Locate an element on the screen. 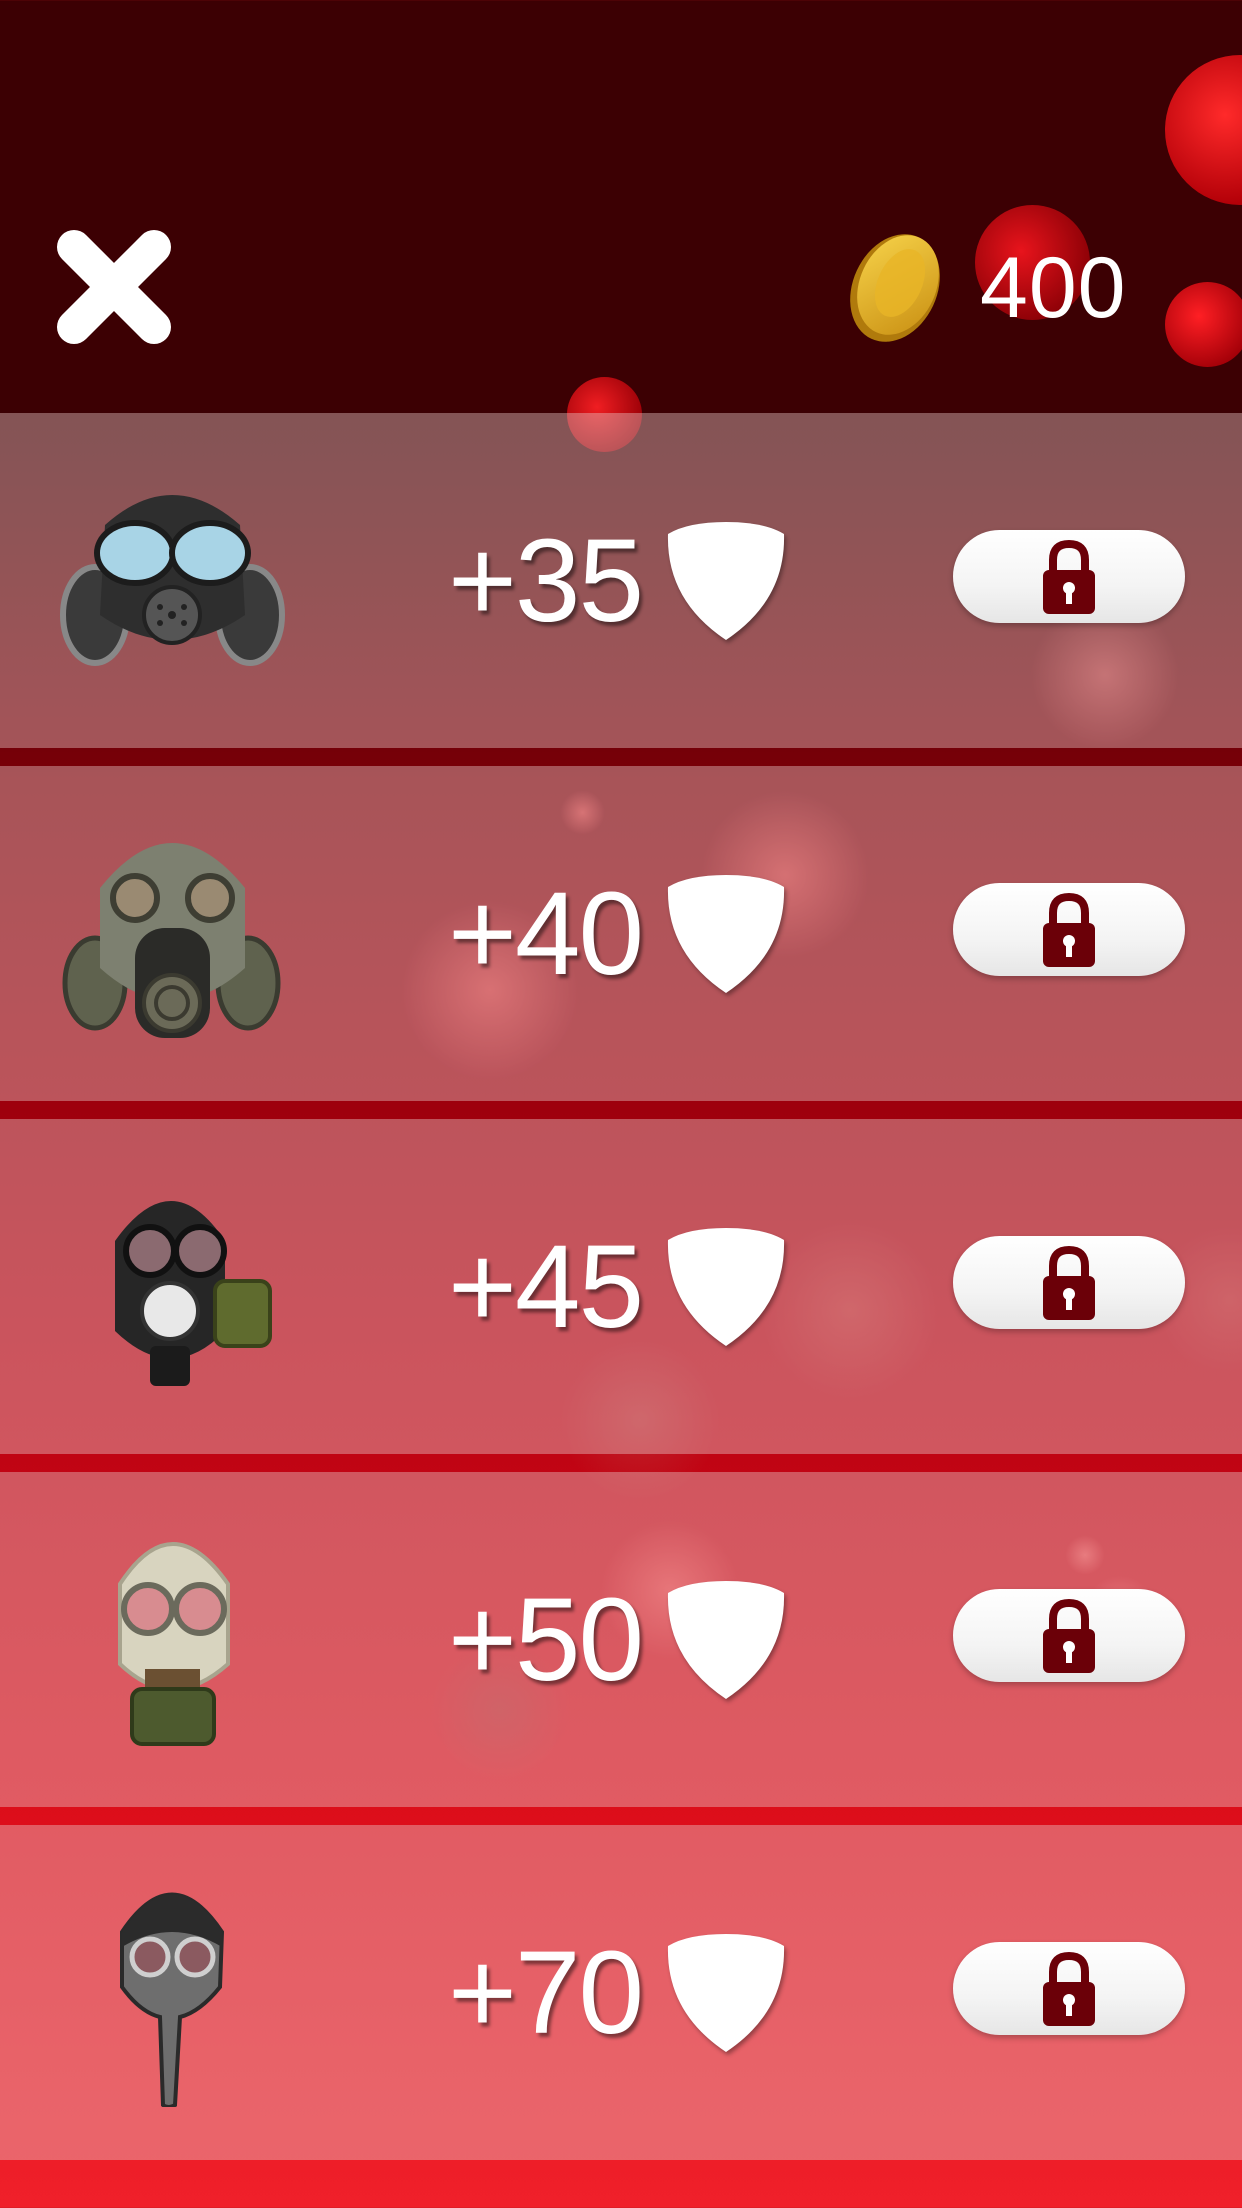 Image resolution: width=1242 pixels, height=2208 pixels. armor-bonus: +50 is located at coordinates (618, 1639).